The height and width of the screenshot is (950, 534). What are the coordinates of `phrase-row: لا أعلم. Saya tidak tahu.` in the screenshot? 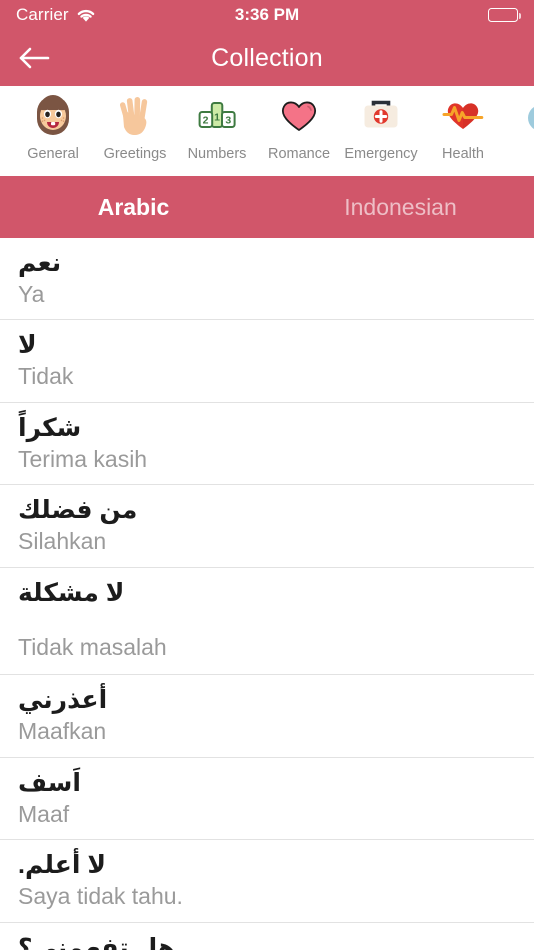 It's located at (267, 881).